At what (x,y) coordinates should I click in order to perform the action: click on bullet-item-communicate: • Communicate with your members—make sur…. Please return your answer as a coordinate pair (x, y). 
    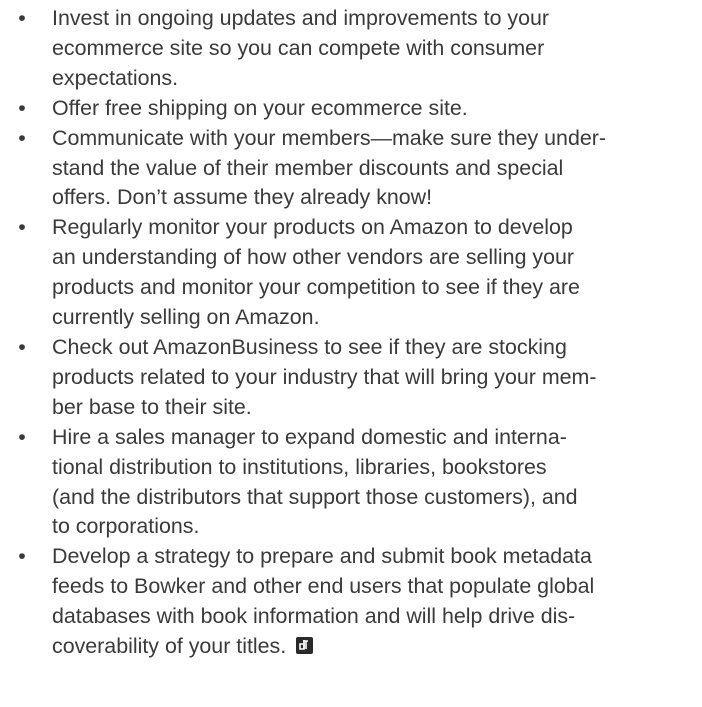
    Looking at the image, I should click on (351, 169).